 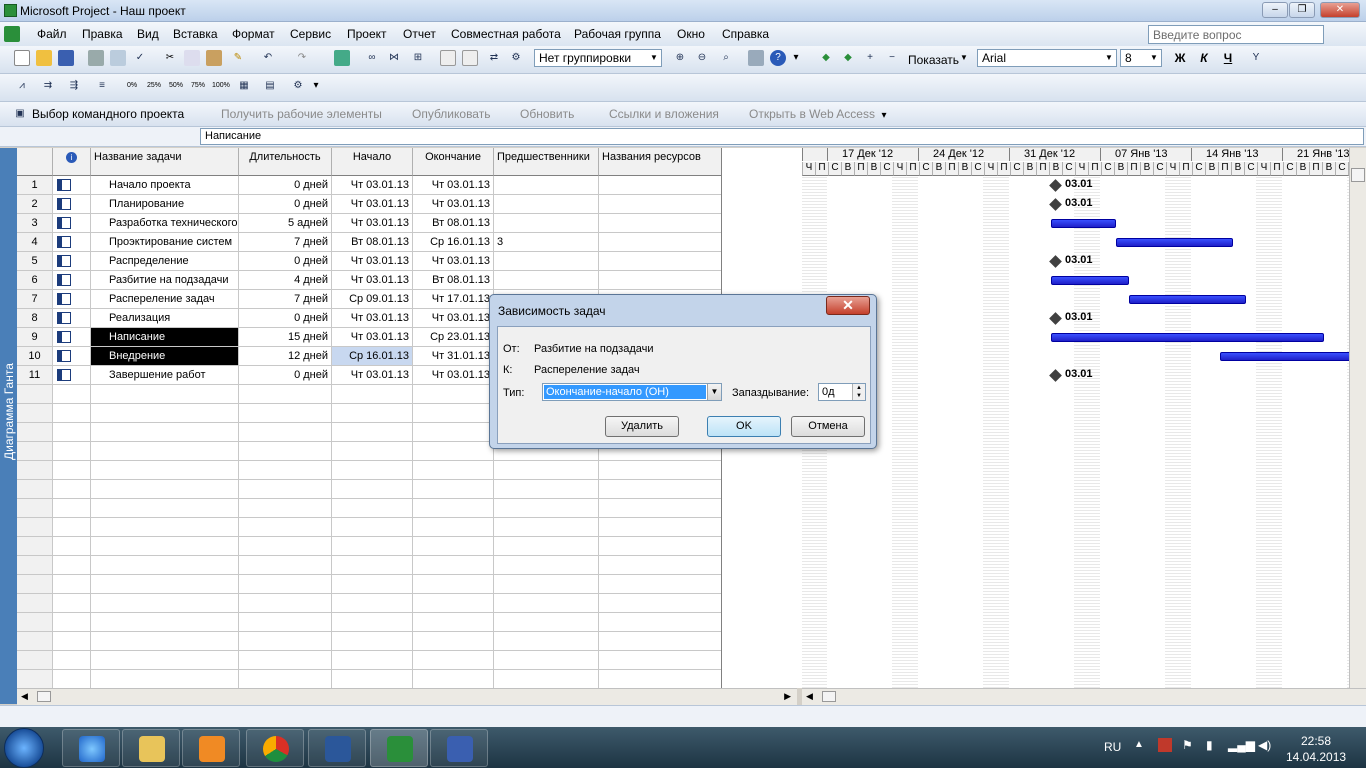 I want to click on task-name-cell, so click(x=165, y=584).